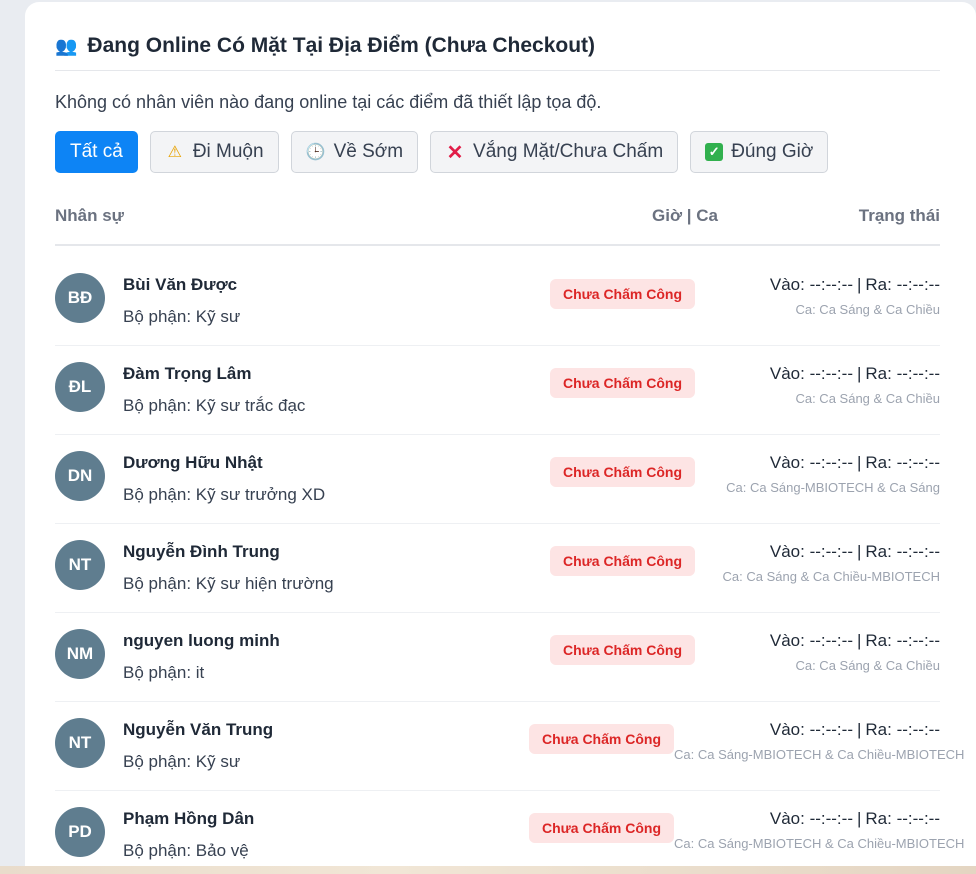 The image size is (976, 874). Describe the element at coordinates (228, 583) in the screenshot. I see `employee-department: Bộ phận: Kỹ sư hiện trường` at that location.